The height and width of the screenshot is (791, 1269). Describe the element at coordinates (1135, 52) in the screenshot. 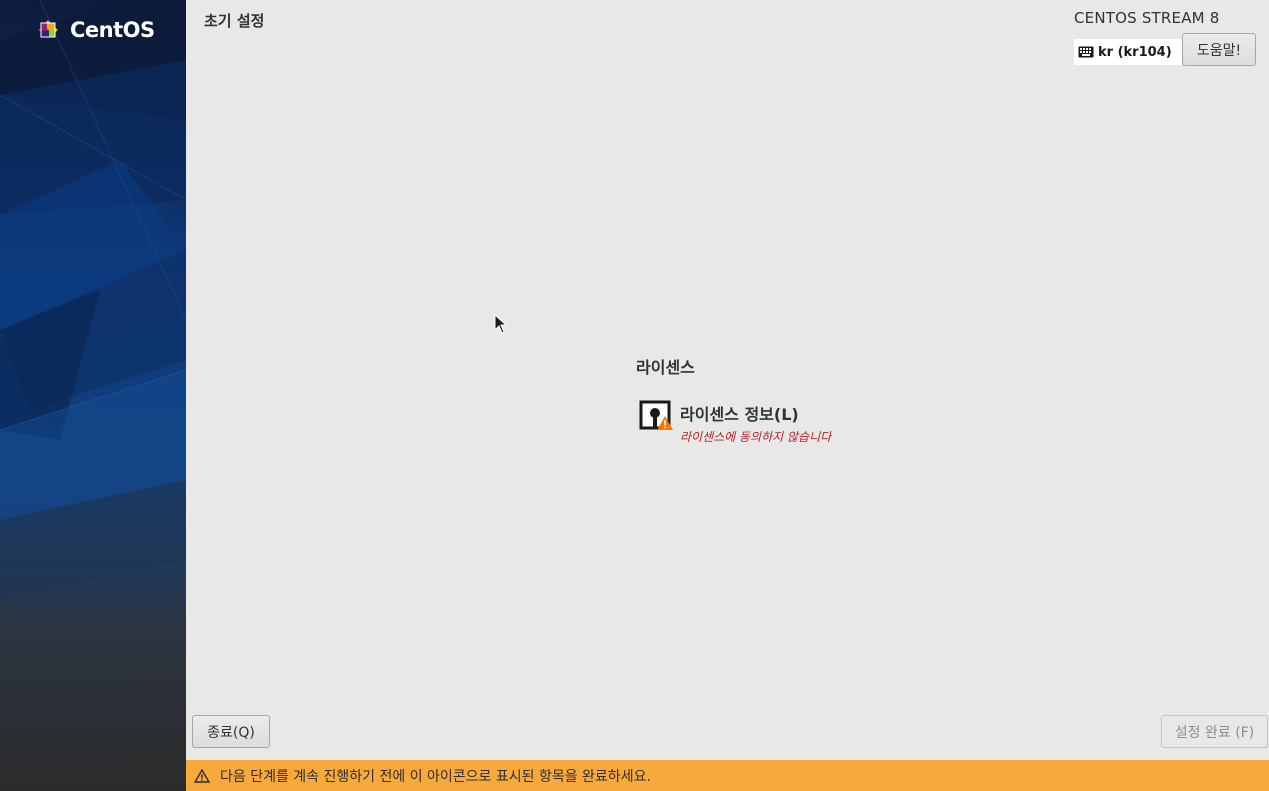

I see `keyboard-layout-label: kr (kr104)` at that location.